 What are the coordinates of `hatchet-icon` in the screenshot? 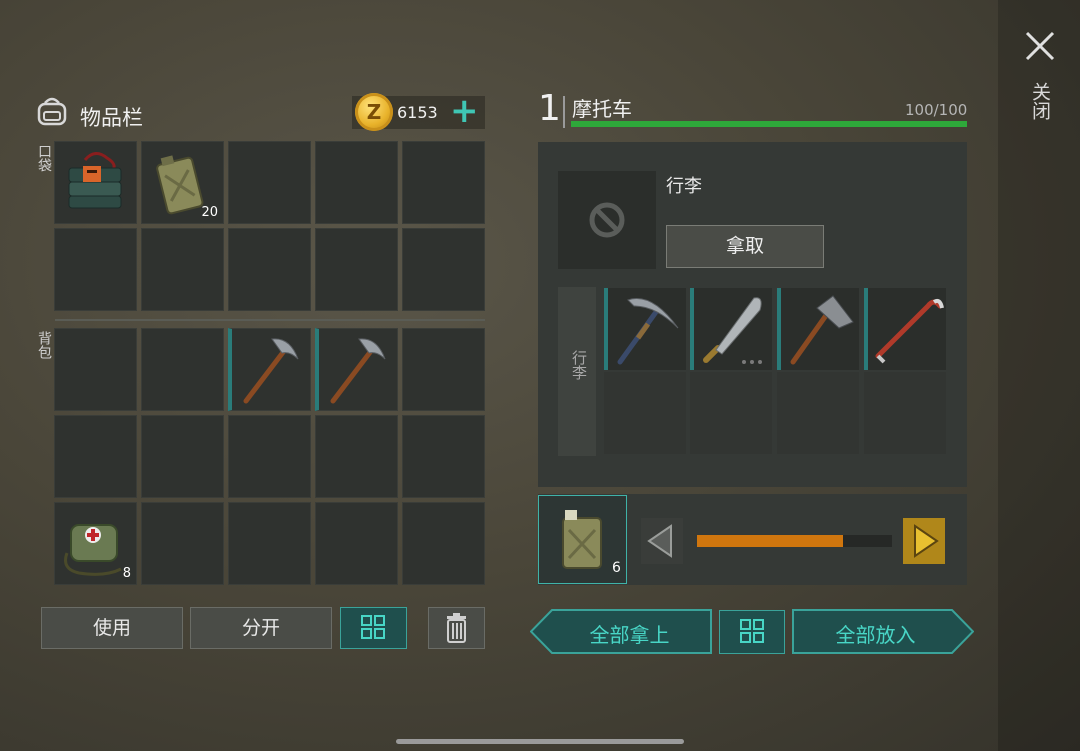 It's located at (822, 330).